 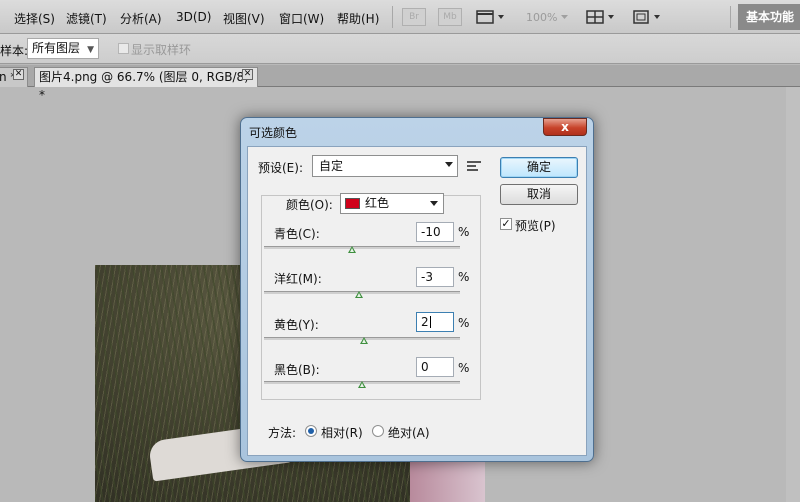 What do you see at coordinates (161, 50) in the screenshot?
I see `show-sampling-ring-label: 显示取样环` at bounding box center [161, 50].